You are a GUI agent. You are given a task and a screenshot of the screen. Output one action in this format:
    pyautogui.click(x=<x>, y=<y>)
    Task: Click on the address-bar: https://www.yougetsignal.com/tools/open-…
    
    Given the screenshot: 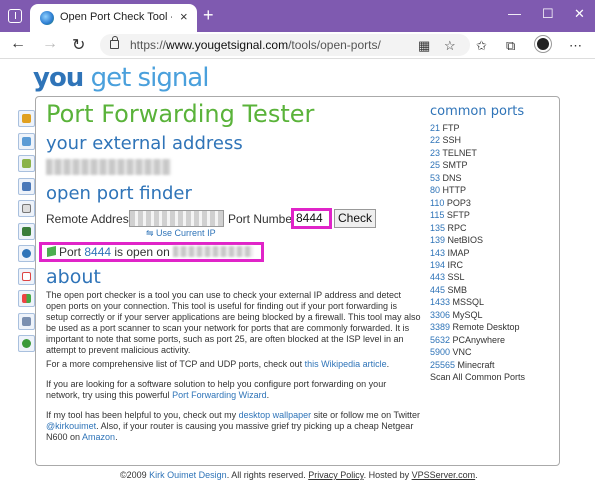 What is the action you would take?
    pyautogui.click(x=285, y=45)
    